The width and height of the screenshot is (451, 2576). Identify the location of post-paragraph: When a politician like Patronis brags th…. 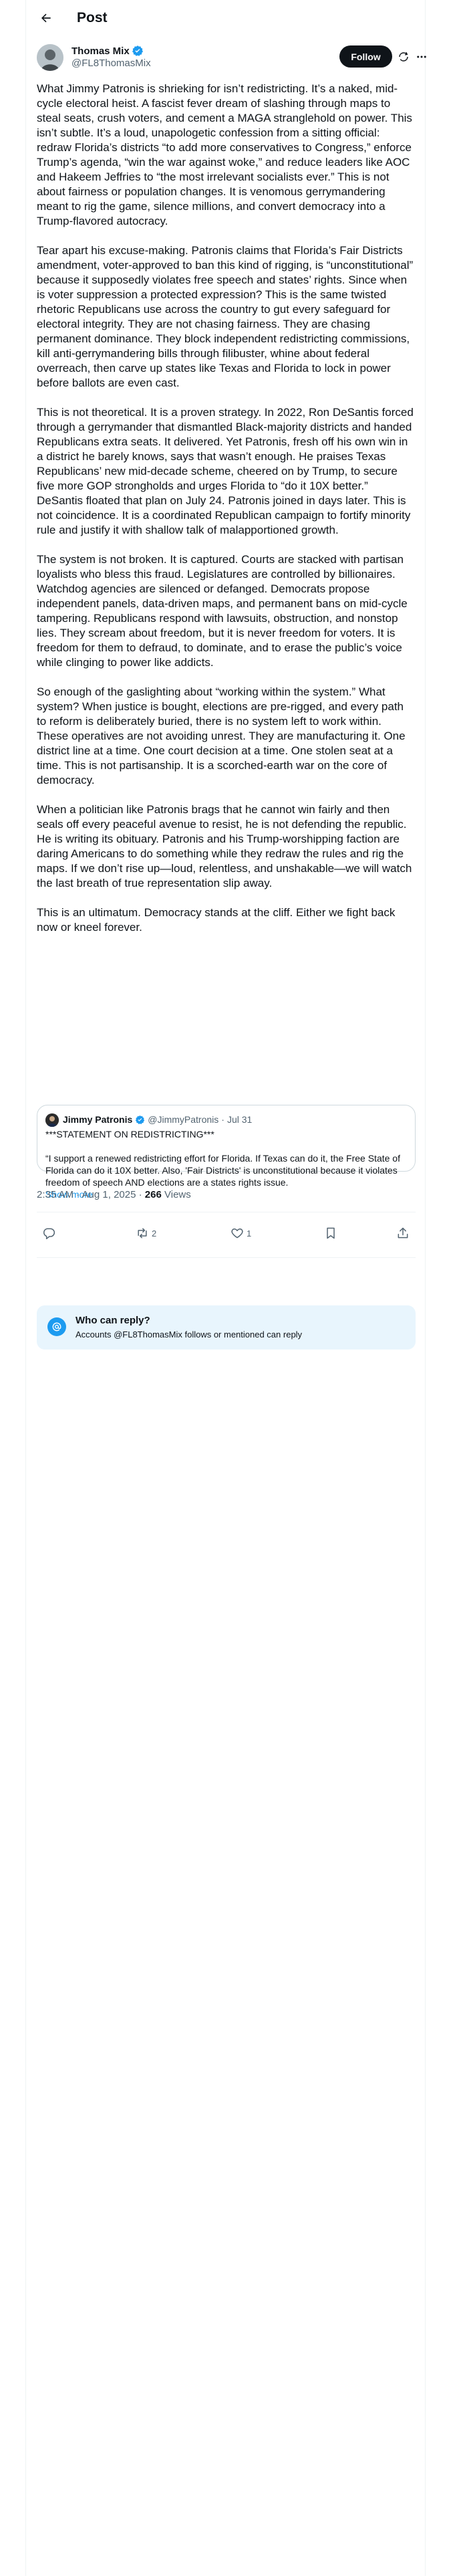
(224, 846).